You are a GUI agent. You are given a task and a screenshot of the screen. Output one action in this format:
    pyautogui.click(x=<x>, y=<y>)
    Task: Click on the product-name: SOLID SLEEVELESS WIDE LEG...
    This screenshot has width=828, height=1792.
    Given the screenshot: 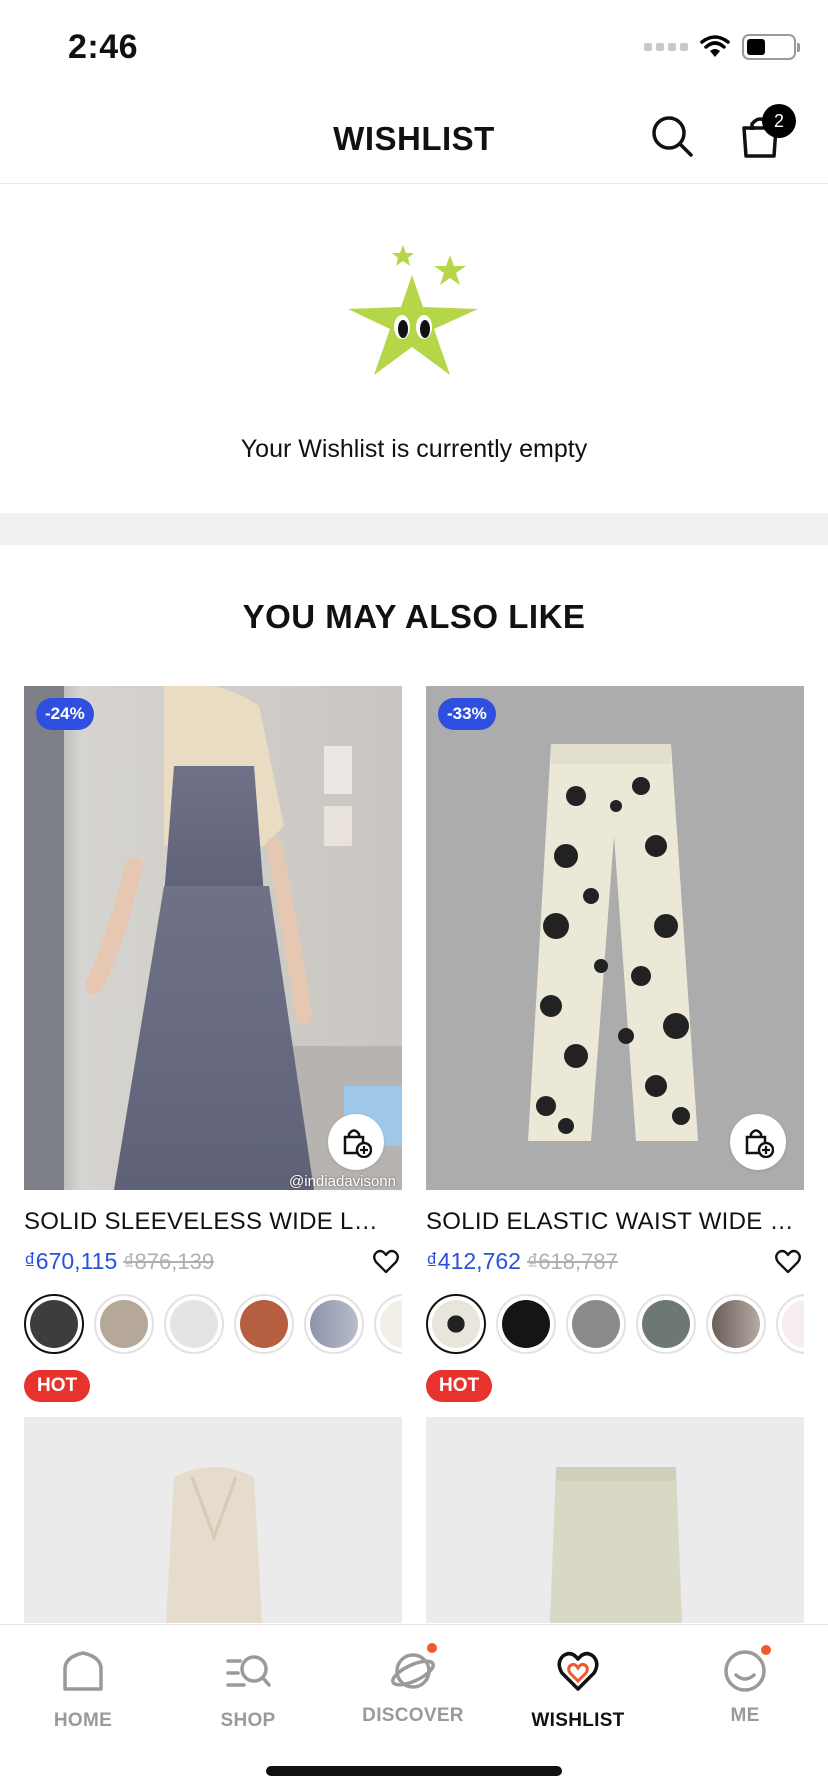 What is the action you would take?
    pyautogui.click(x=209, y=1222)
    